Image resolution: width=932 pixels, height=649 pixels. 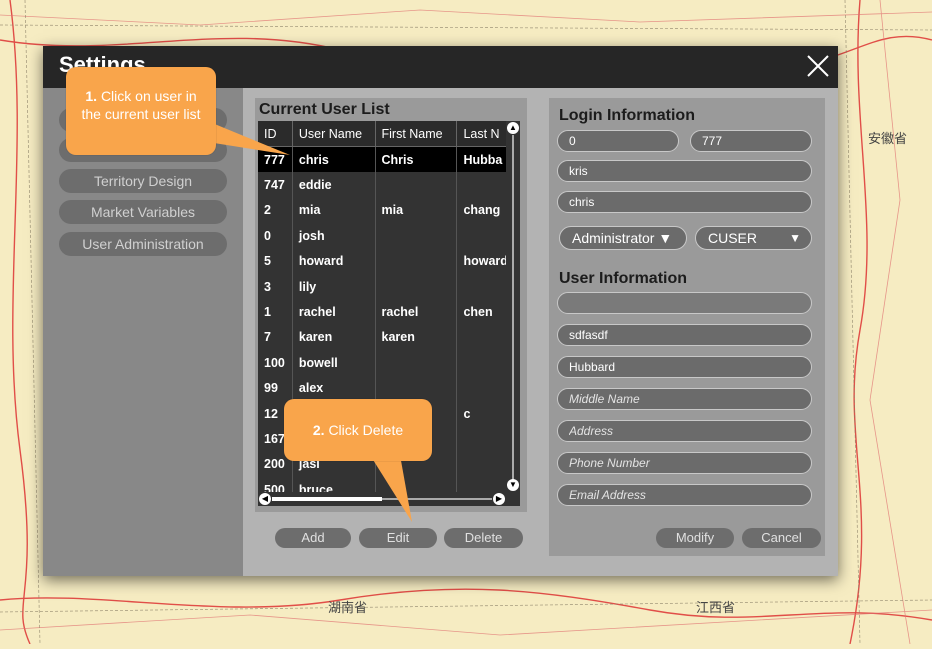 I want to click on callout-step-1-number: 1., so click(x=91, y=96).